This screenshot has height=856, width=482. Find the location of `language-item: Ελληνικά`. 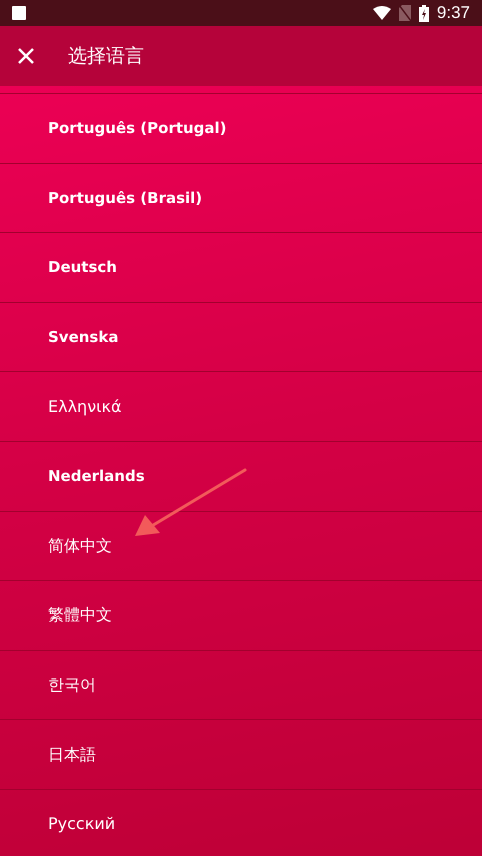

language-item: Ελληνικά is located at coordinates (241, 407).